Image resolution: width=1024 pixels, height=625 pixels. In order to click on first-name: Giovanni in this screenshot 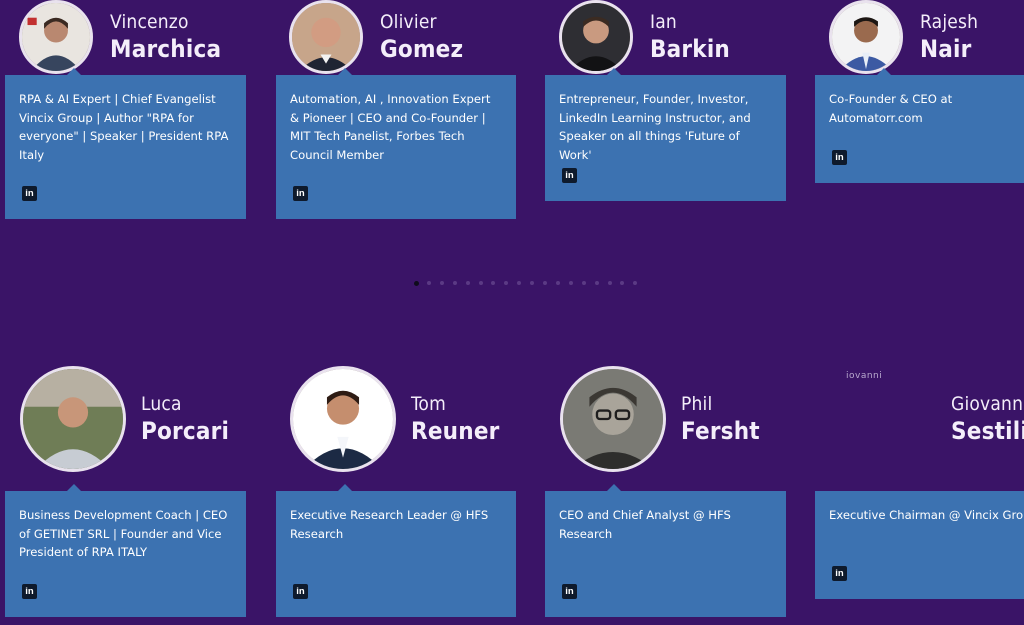, I will do `click(987, 404)`.